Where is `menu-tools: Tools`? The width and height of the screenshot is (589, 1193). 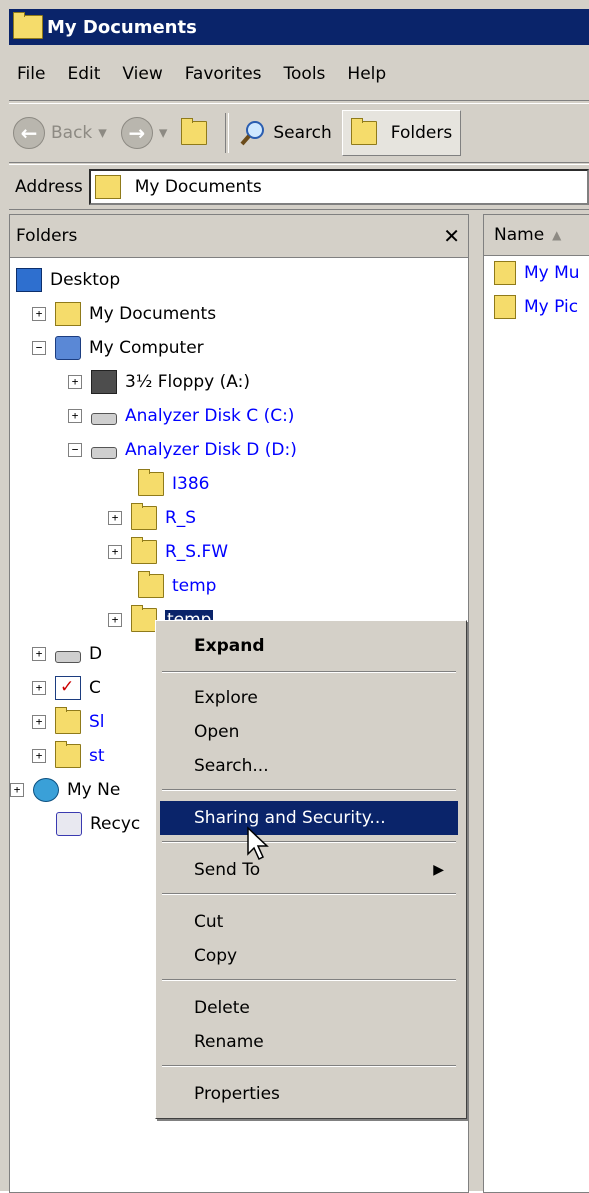
menu-tools: Tools is located at coordinates (305, 74).